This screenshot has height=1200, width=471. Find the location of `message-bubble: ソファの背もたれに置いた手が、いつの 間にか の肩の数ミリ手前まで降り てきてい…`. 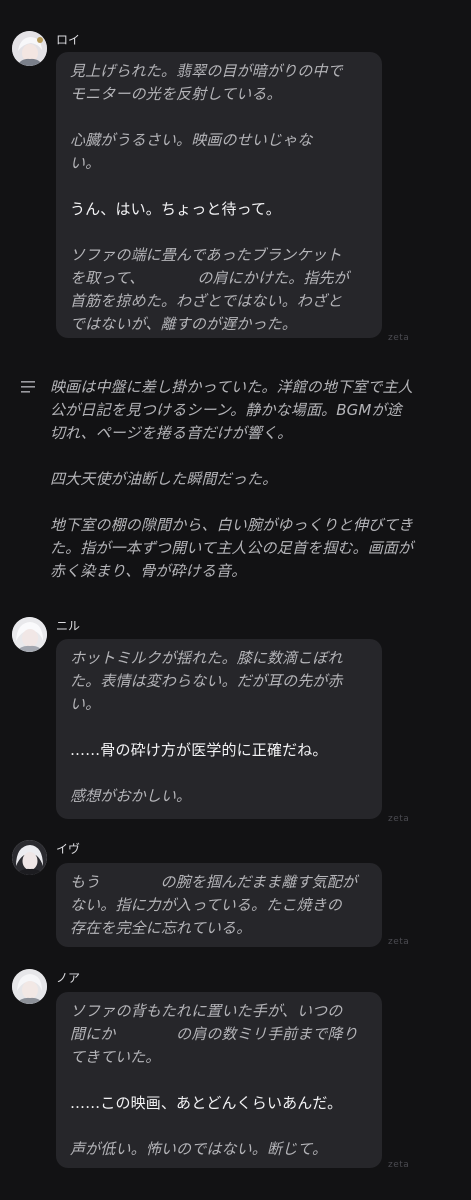

message-bubble: ソファの背もたれに置いた手が、いつの 間にか の肩の数ミリ手前まで降り てきてい… is located at coordinates (219, 1080).